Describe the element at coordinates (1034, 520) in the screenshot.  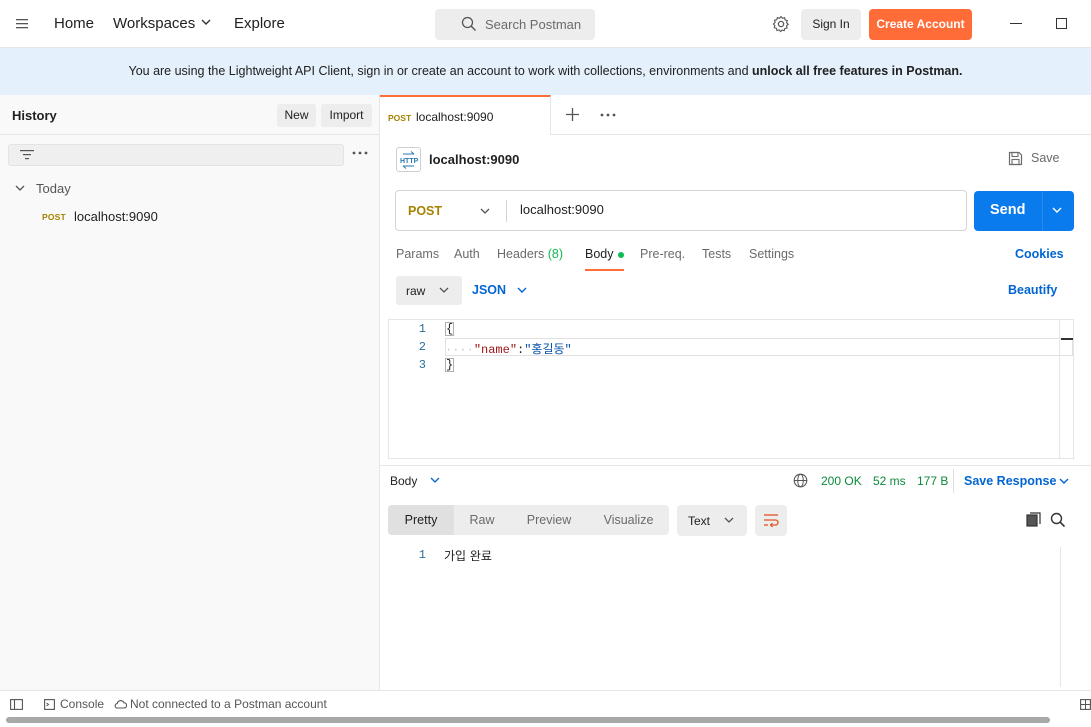
I see `copy-icon` at that location.